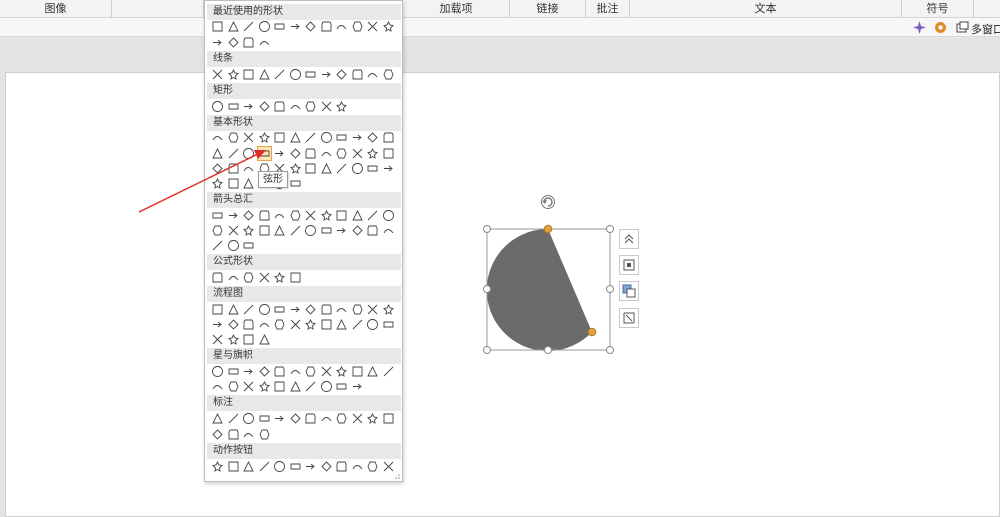 The width and height of the screenshot is (1000, 517). What do you see at coordinates (940, 27) in the screenshot?
I see `gear-icon` at bounding box center [940, 27].